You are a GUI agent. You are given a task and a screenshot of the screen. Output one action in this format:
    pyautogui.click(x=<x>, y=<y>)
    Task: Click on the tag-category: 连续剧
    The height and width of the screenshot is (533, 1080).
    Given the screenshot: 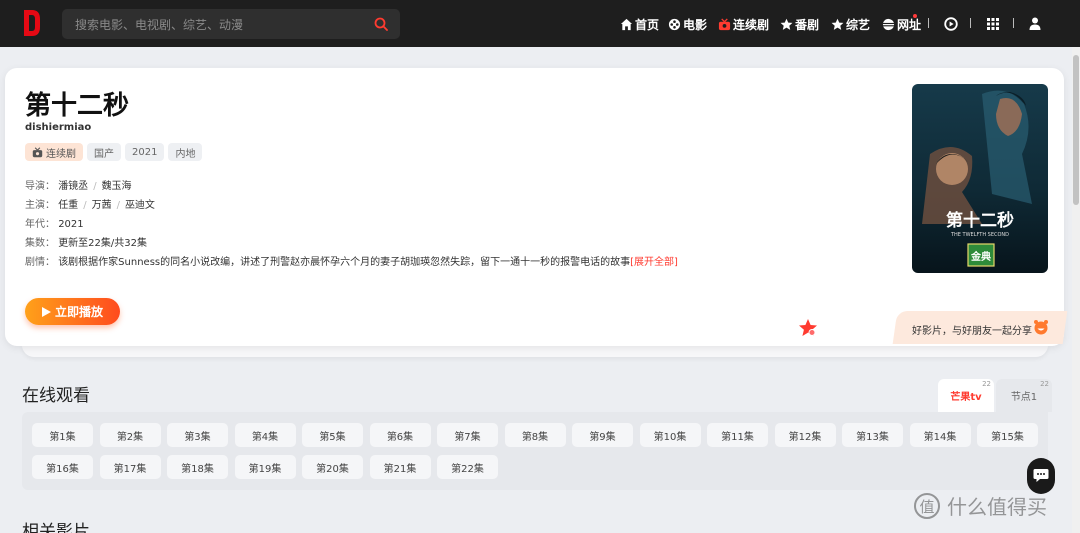 What is the action you would take?
    pyautogui.click(x=54, y=152)
    